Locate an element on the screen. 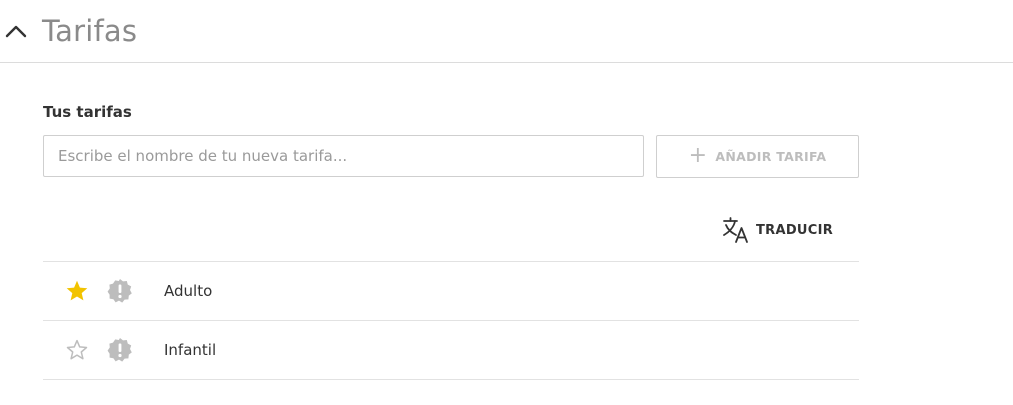  section-title: Tarifas is located at coordinates (90, 31).